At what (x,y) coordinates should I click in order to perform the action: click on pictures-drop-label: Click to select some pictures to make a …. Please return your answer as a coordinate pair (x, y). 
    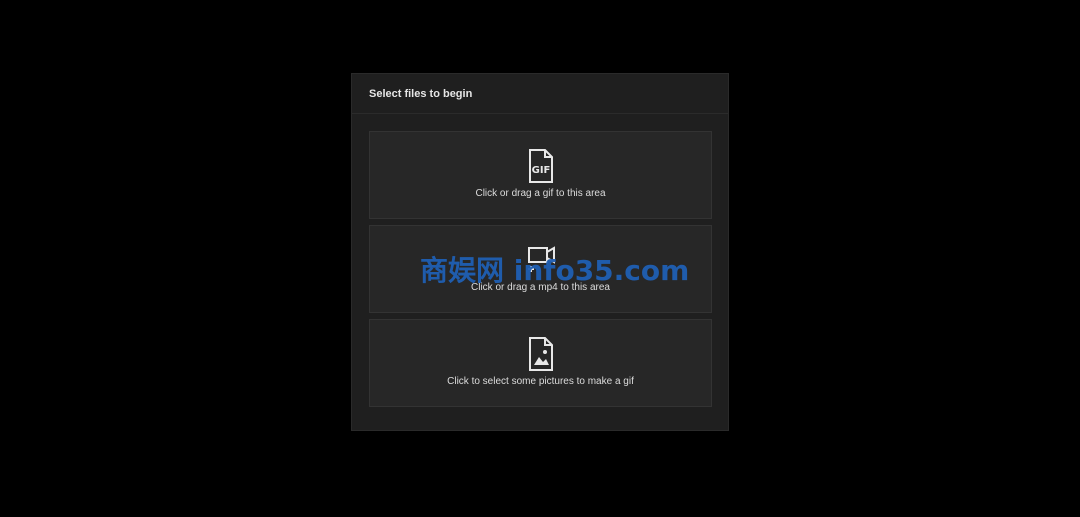
    Looking at the image, I should click on (540, 381).